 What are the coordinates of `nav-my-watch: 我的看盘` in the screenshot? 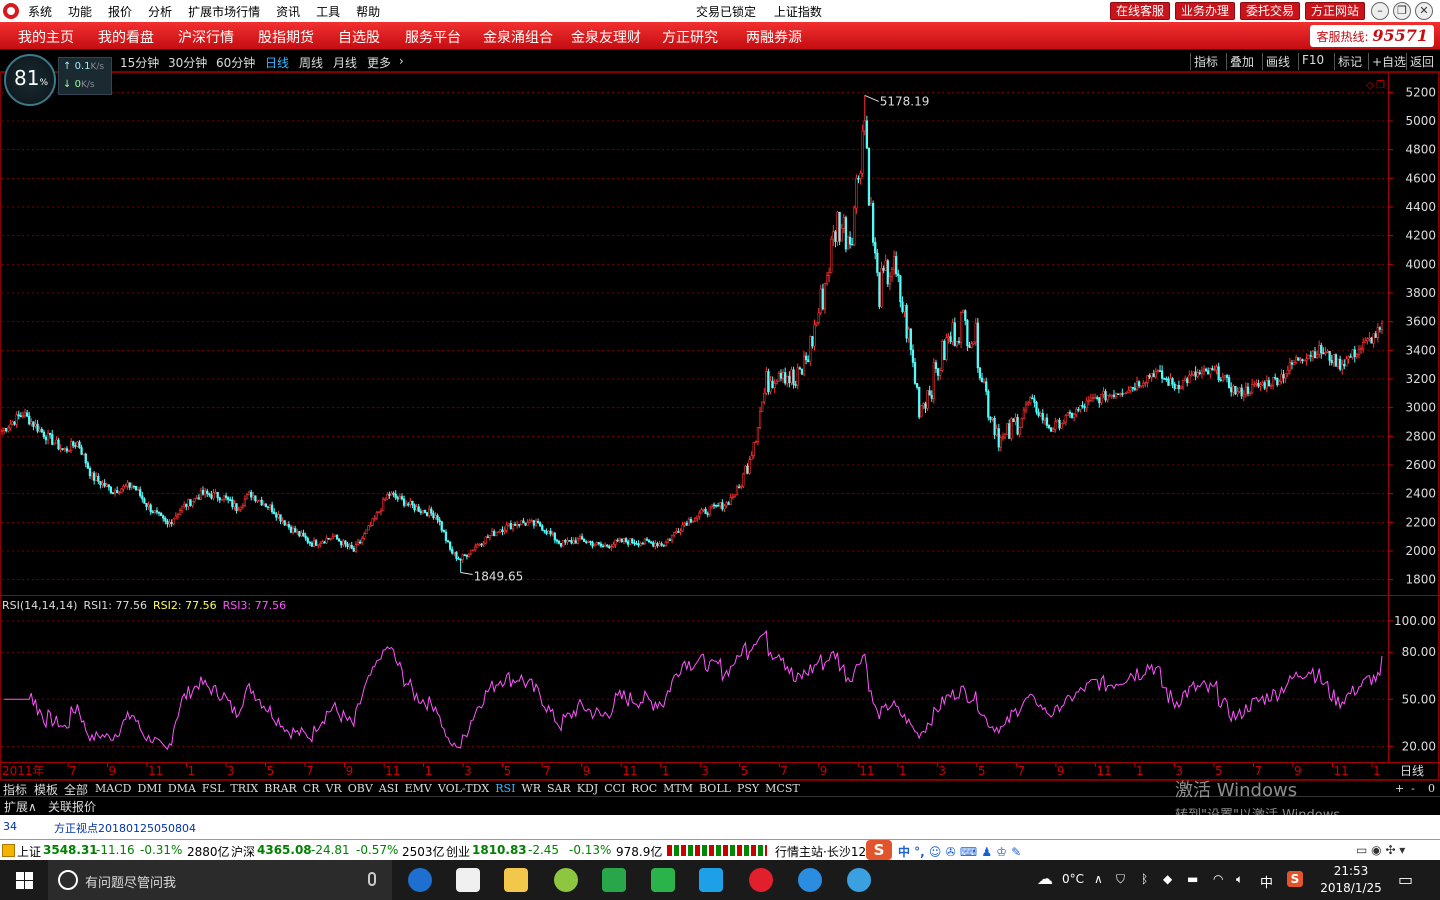 It's located at (126, 37).